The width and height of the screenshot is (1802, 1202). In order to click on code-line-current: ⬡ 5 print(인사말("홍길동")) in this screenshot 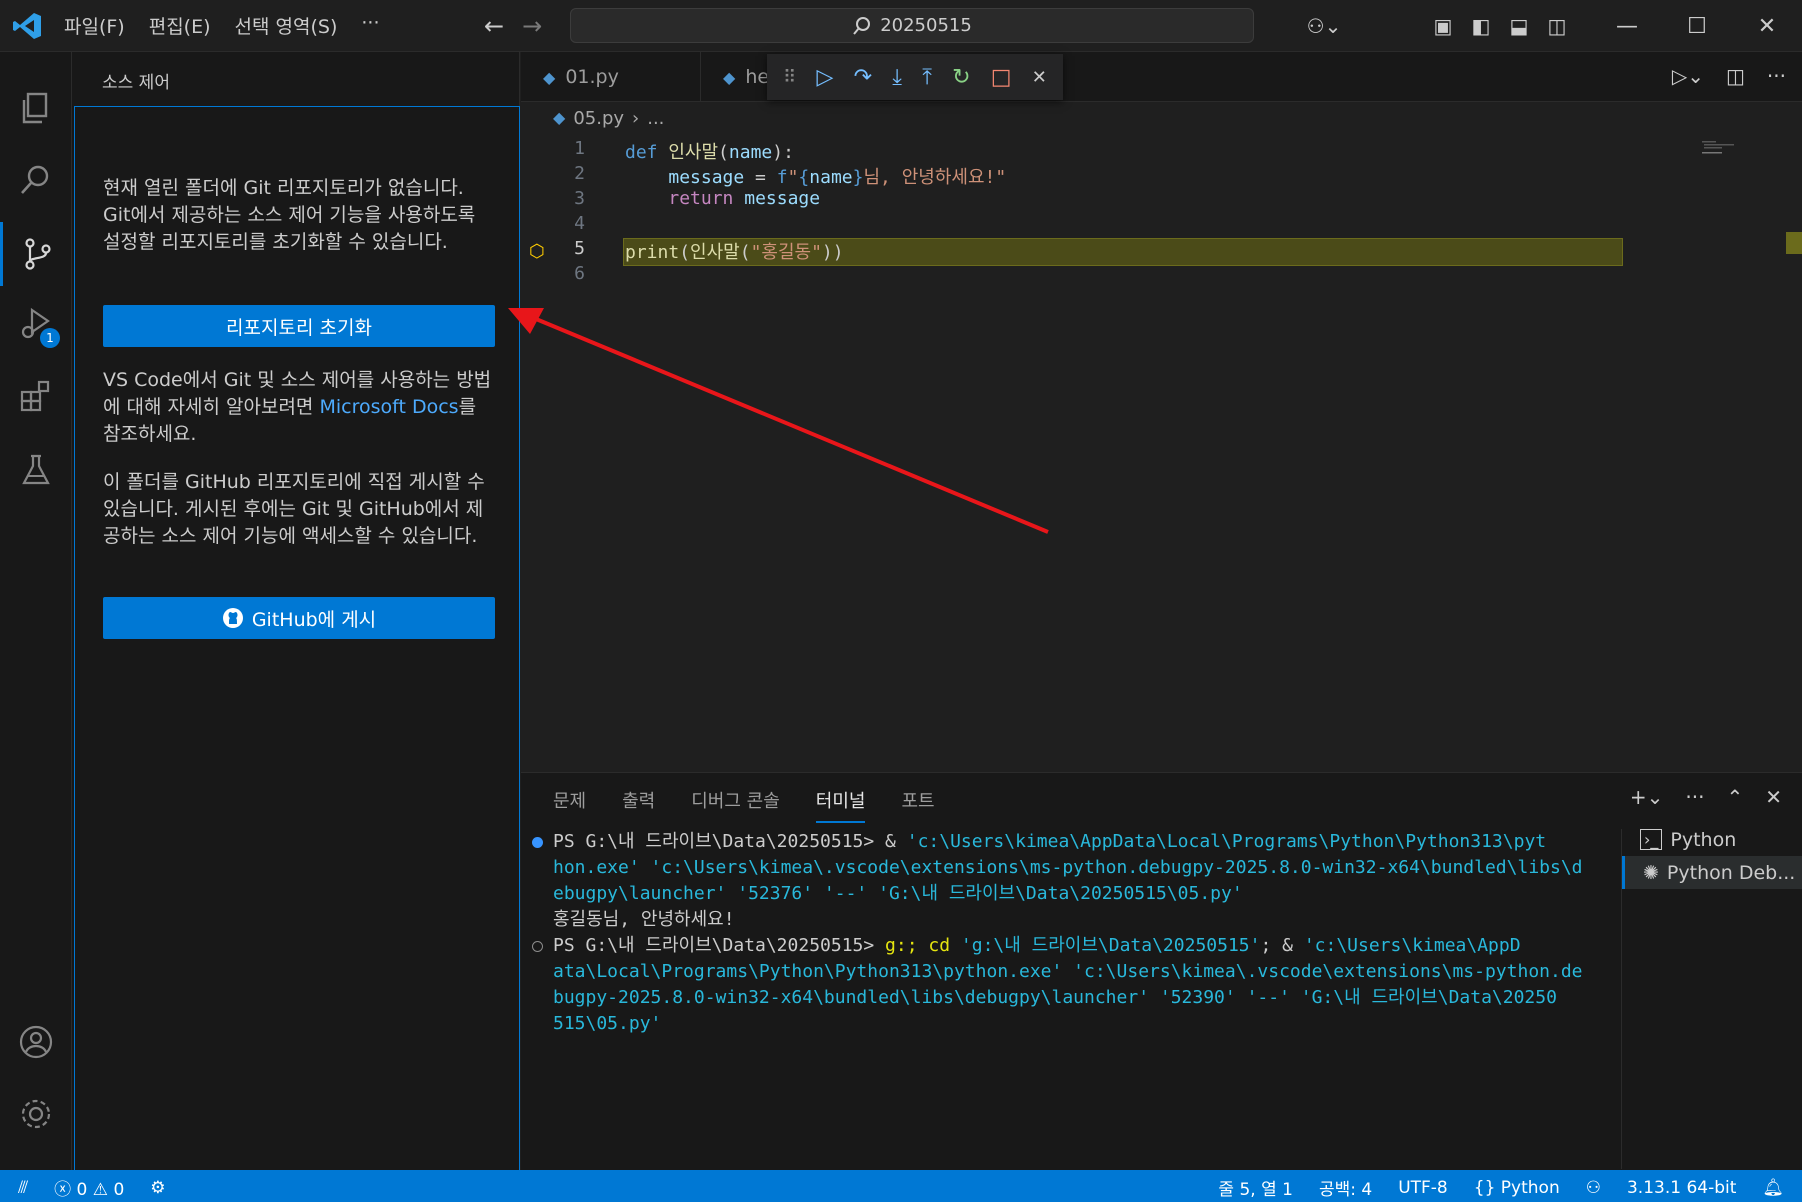, I will do `click(1161, 252)`.